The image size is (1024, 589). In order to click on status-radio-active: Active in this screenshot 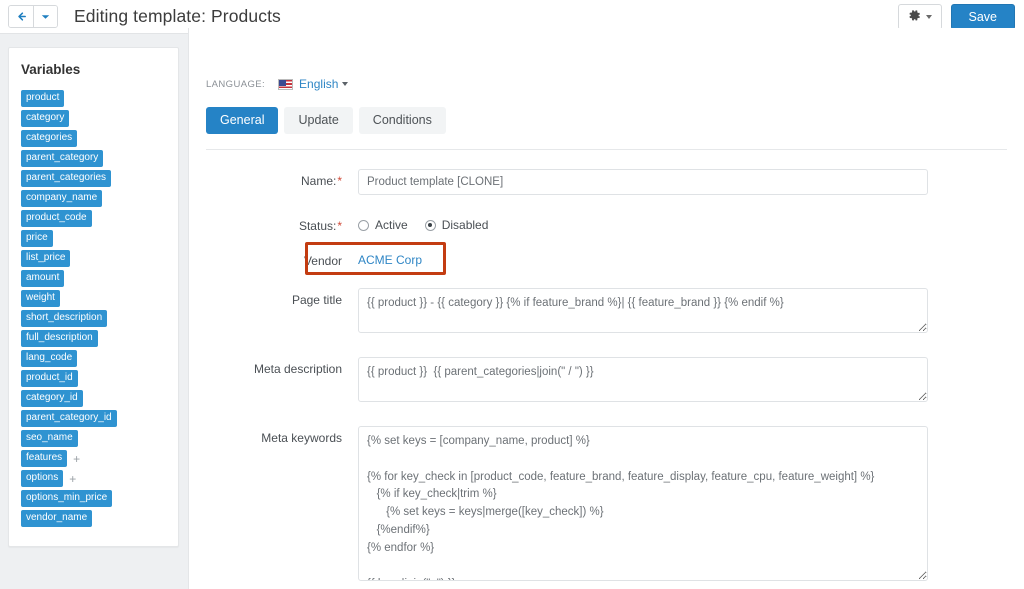, I will do `click(383, 225)`.